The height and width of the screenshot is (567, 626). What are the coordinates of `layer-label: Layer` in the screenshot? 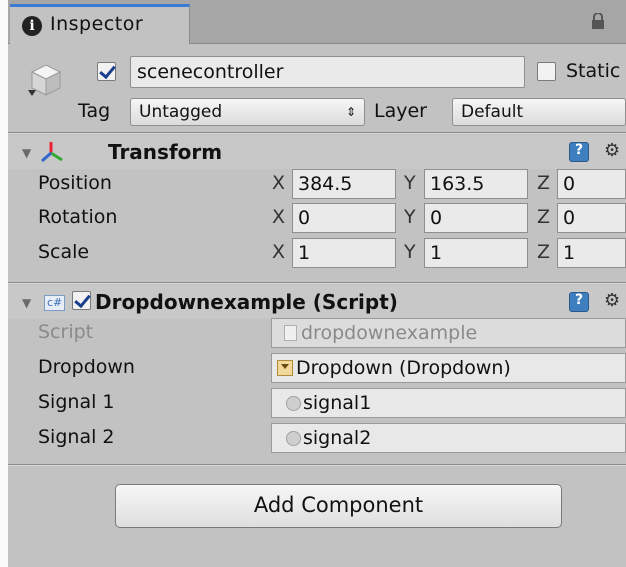 It's located at (400, 111).